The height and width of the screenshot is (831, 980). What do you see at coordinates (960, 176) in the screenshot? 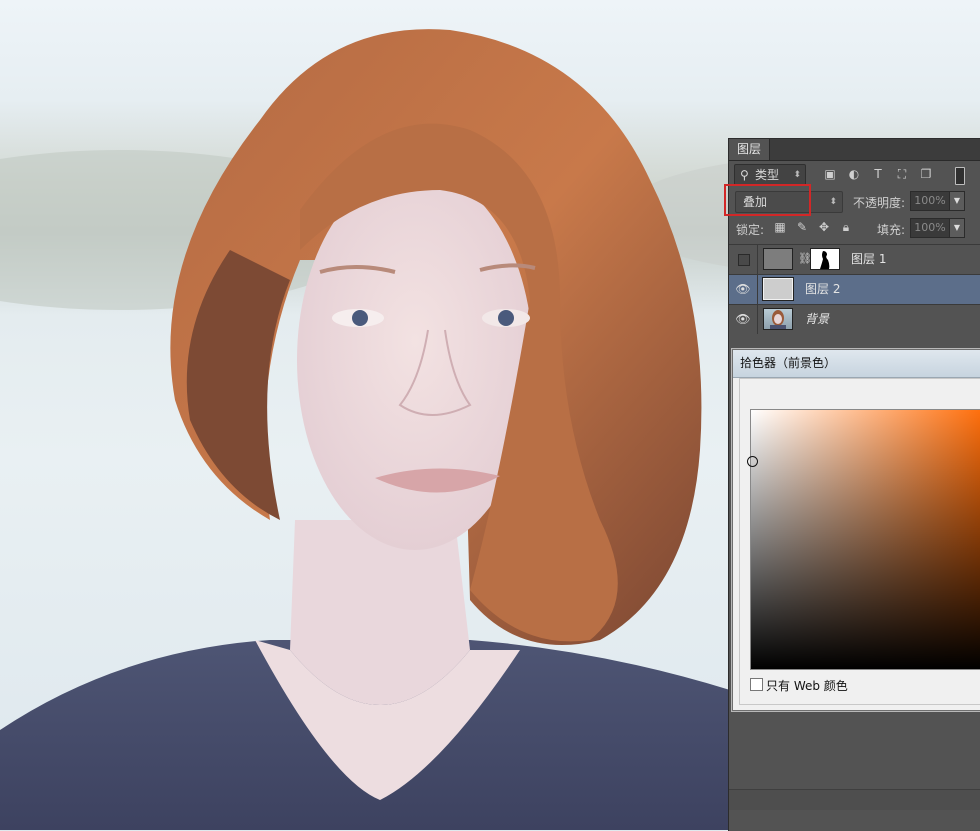
I see `filter-toggle-switch` at bounding box center [960, 176].